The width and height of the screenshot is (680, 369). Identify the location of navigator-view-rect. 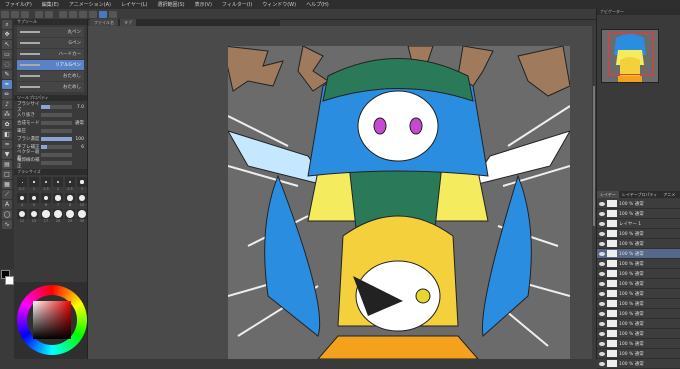
(631, 54).